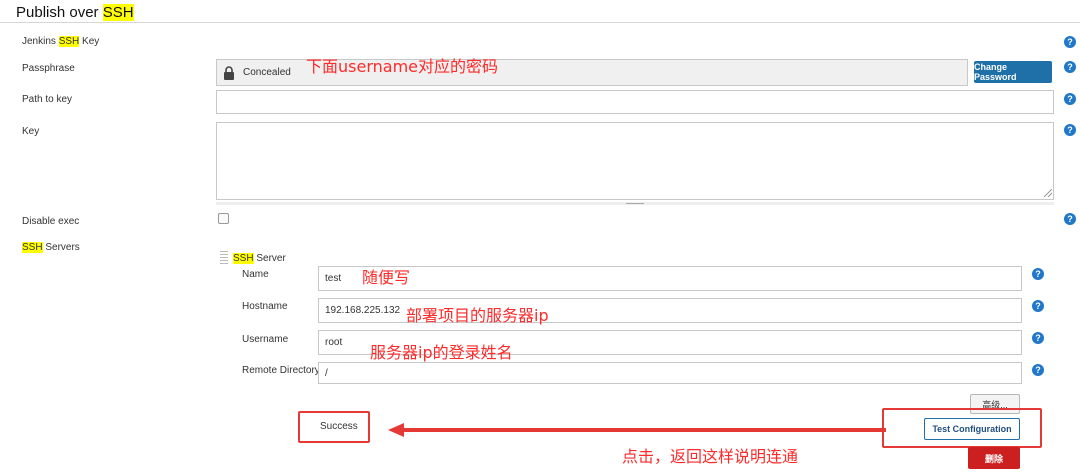  I want to click on annotation-name: 随便写, so click(386, 277).